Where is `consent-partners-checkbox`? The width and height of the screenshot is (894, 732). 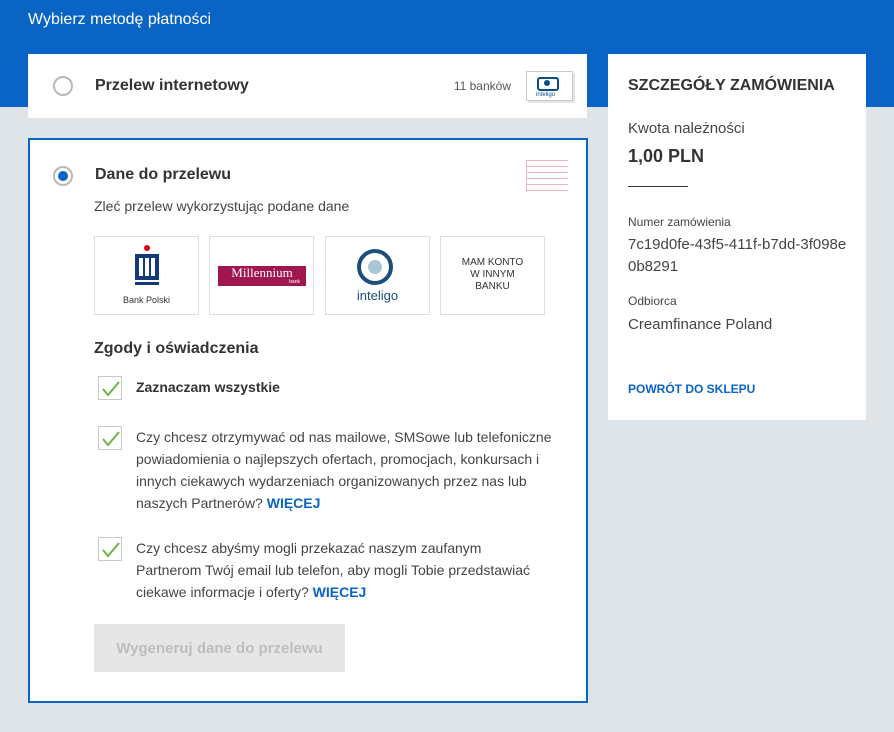
consent-partners-checkbox is located at coordinates (110, 549).